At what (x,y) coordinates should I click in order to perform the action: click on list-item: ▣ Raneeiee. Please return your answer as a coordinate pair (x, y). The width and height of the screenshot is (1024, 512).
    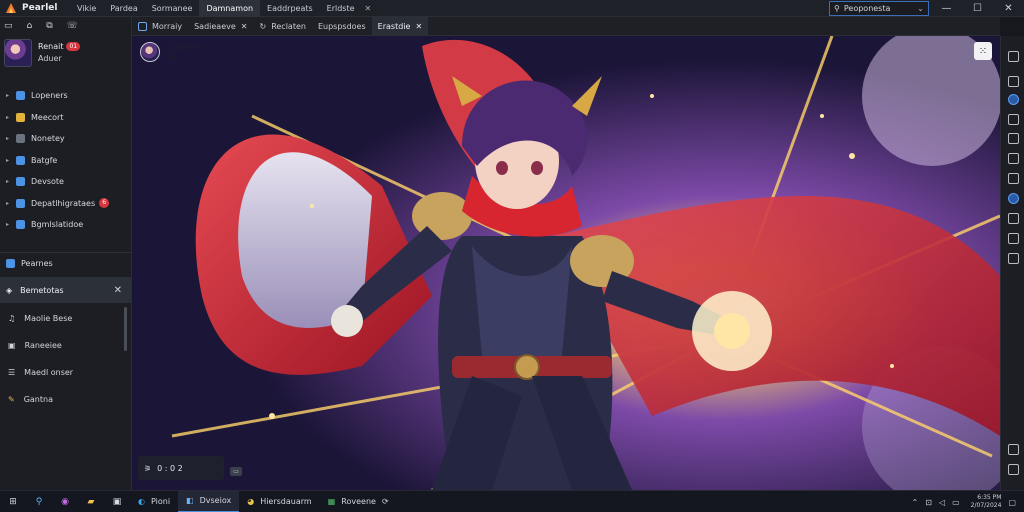
    Looking at the image, I should click on (65, 345).